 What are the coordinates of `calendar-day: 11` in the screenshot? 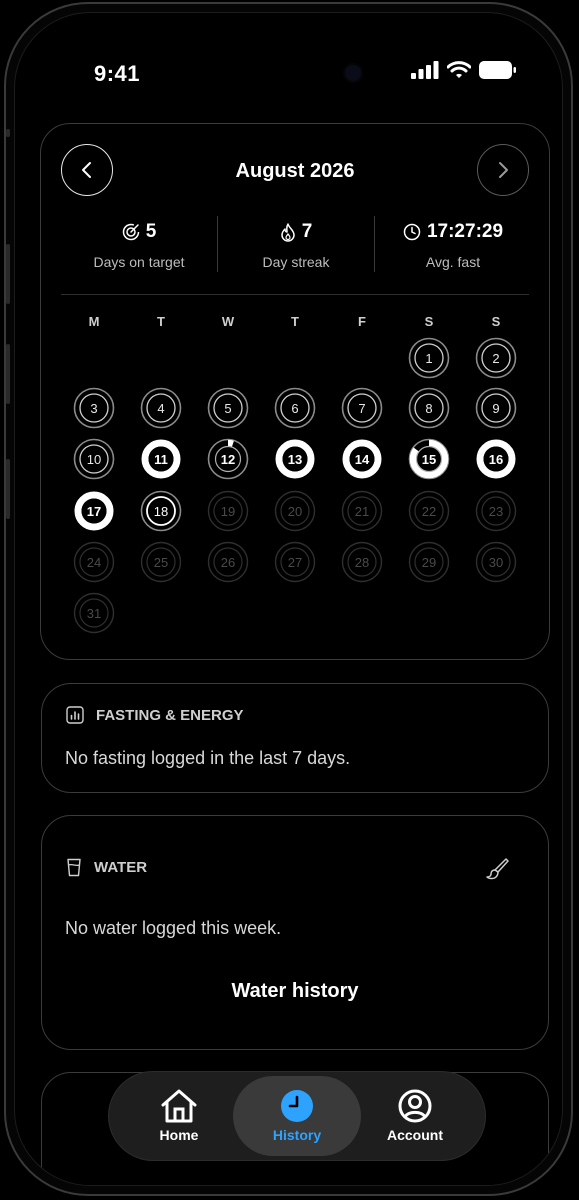 It's located at (161, 459).